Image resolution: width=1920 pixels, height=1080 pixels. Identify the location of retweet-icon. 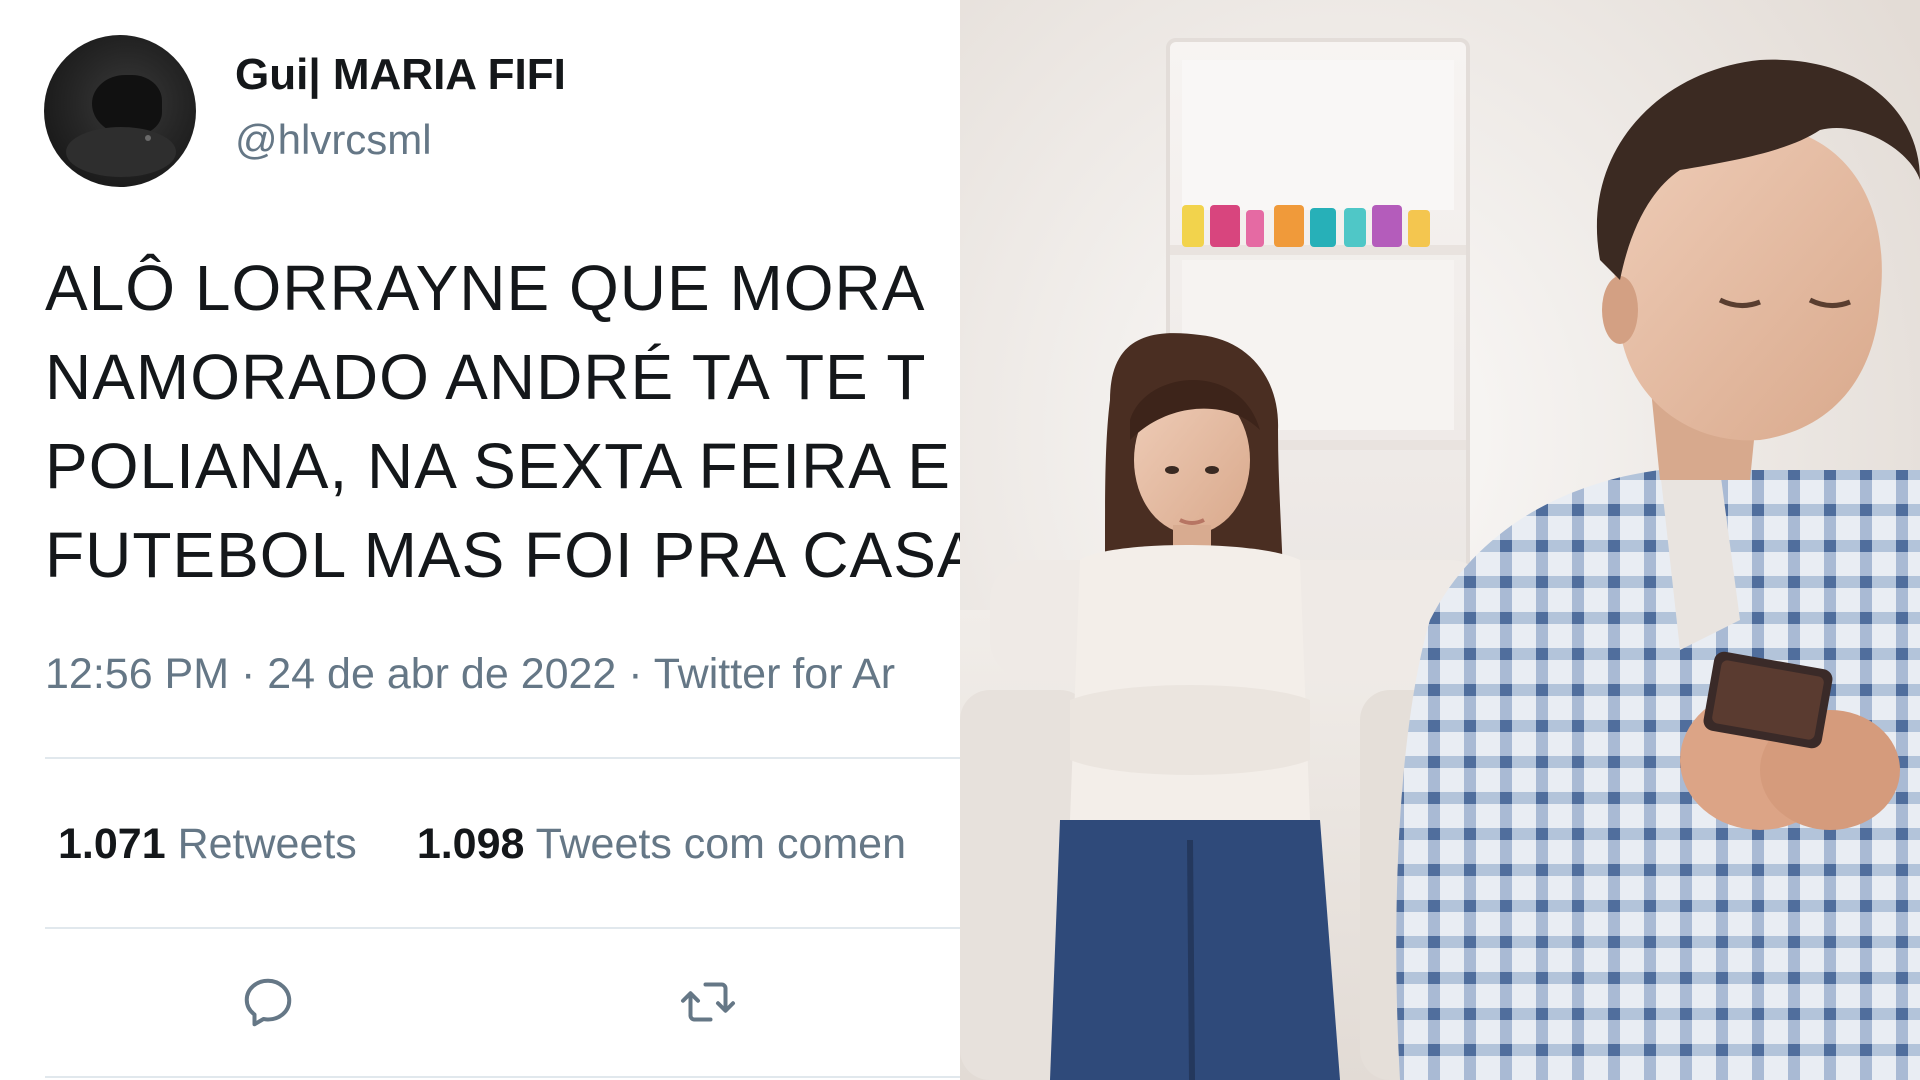
(708, 1002).